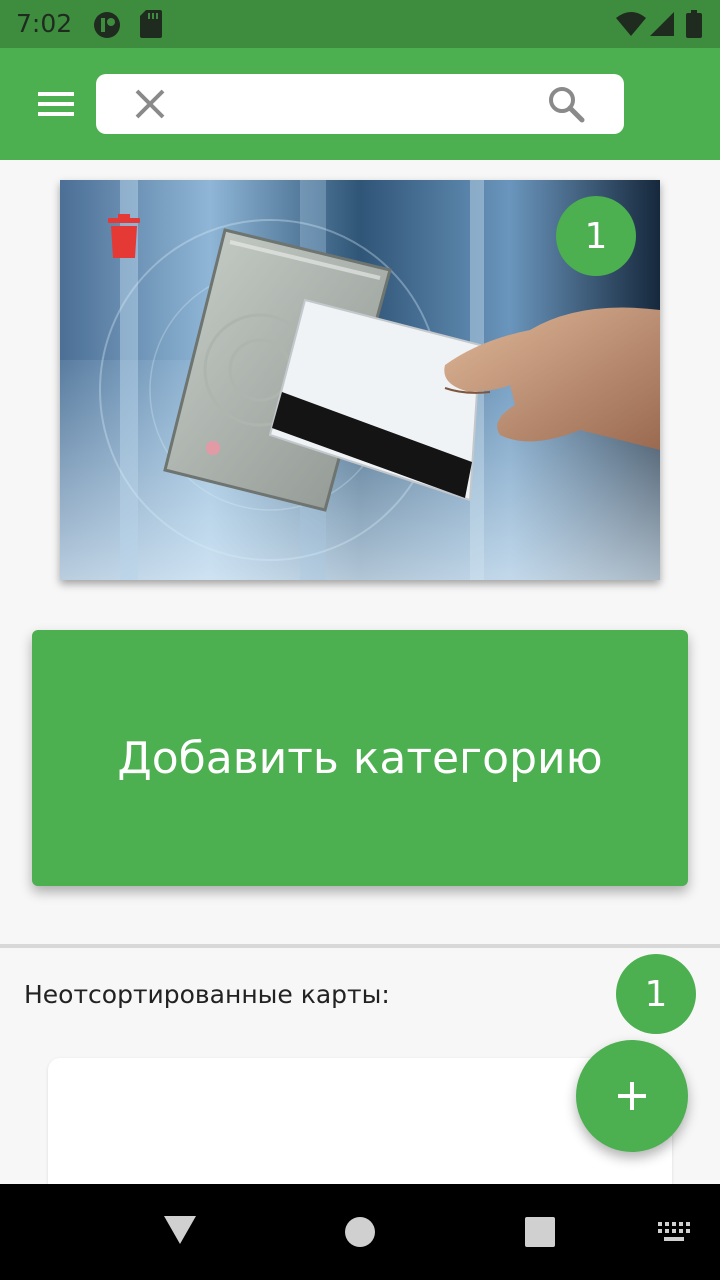 The height and width of the screenshot is (1280, 720). Describe the element at coordinates (656, 994) in the screenshot. I see `unsorted-count-badge: 1` at that location.